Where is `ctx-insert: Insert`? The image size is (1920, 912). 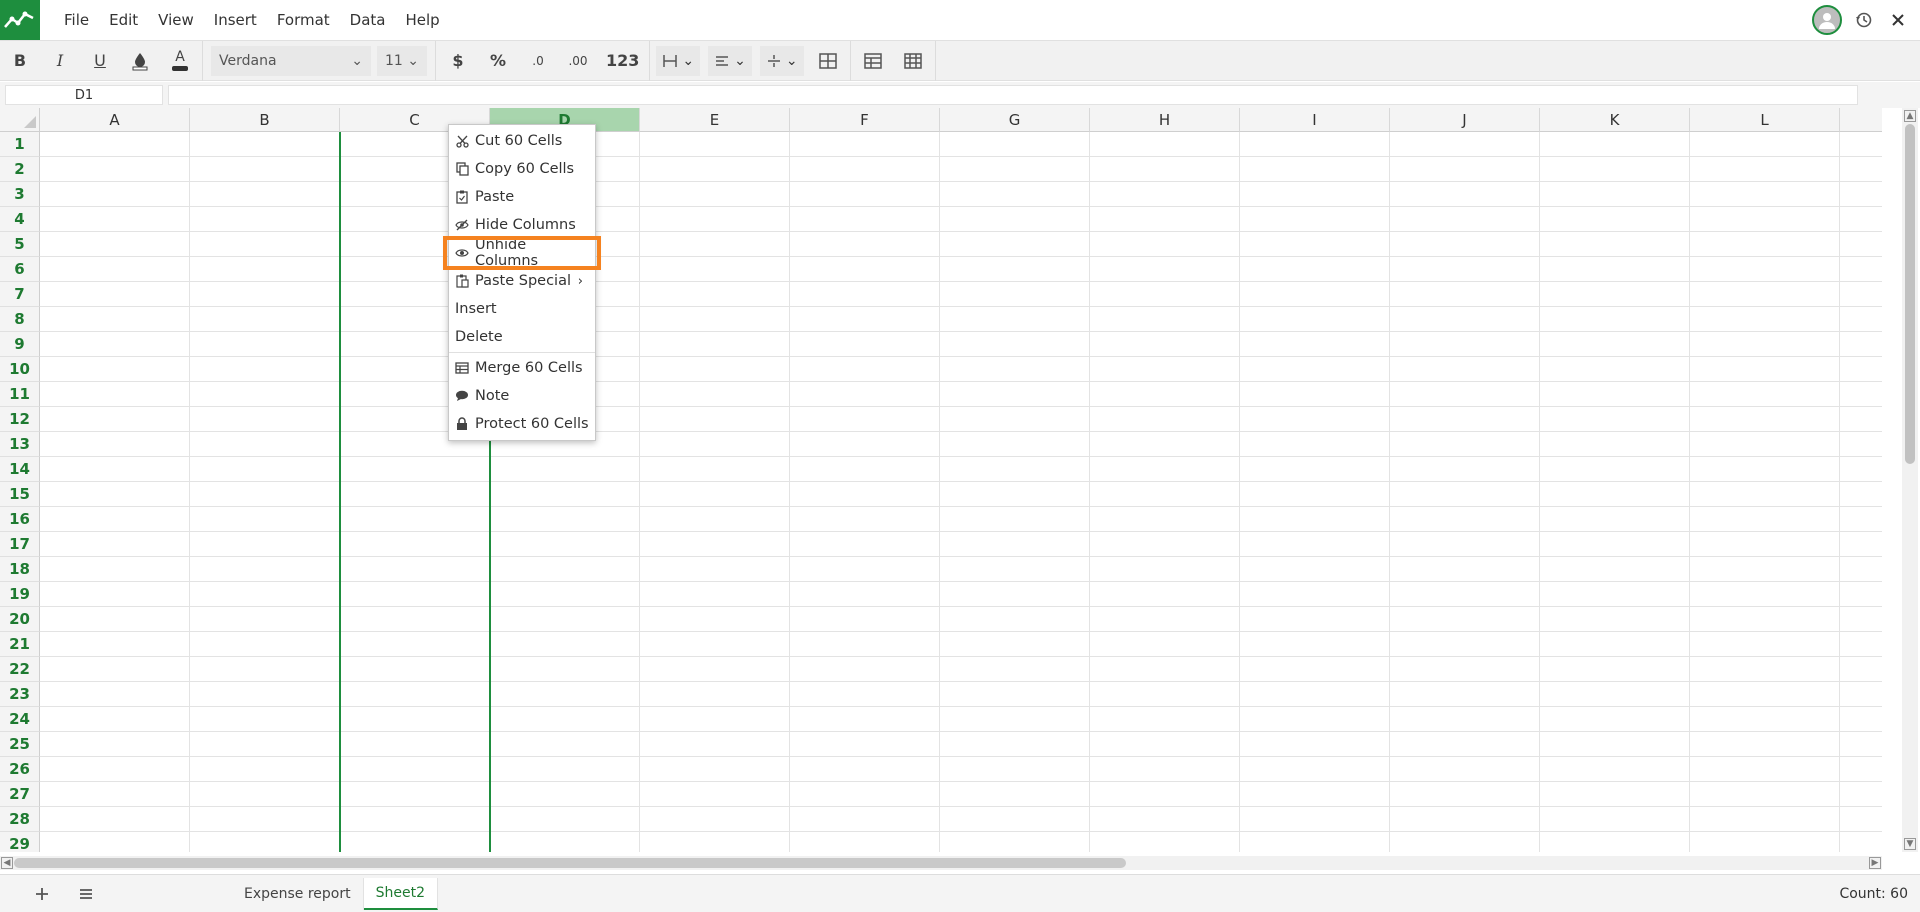
ctx-insert: Insert is located at coordinates (522, 309).